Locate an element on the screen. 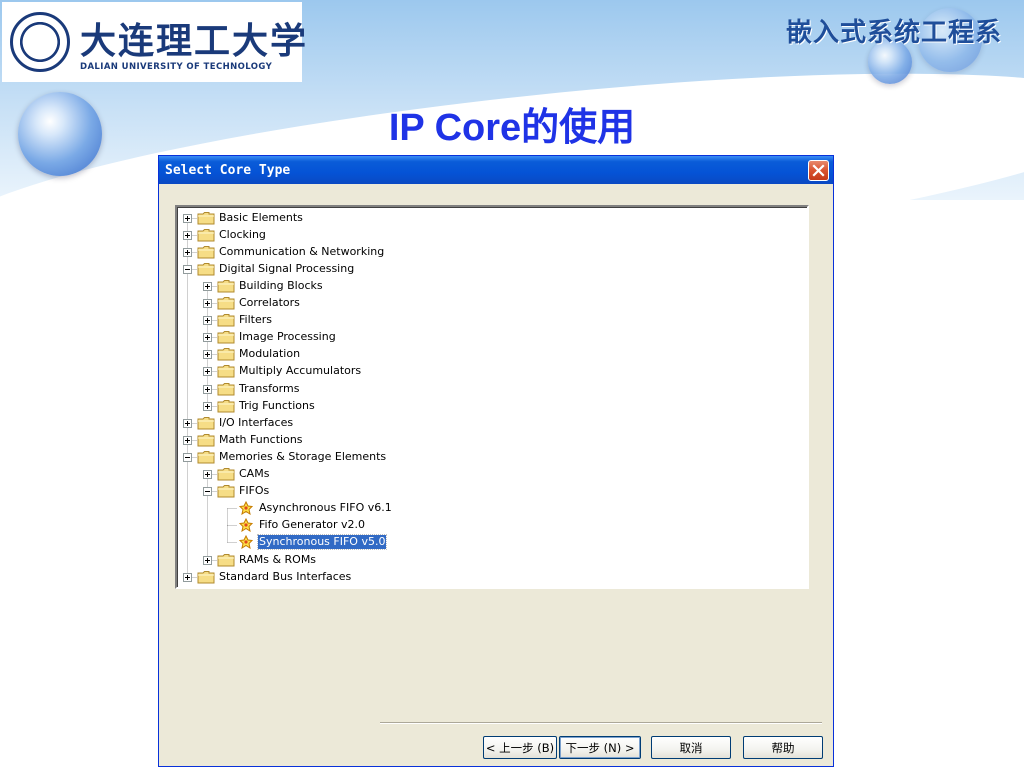 The image size is (1024, 768). tree-folder-item: Math Functions is located at coordinates (250, 439).